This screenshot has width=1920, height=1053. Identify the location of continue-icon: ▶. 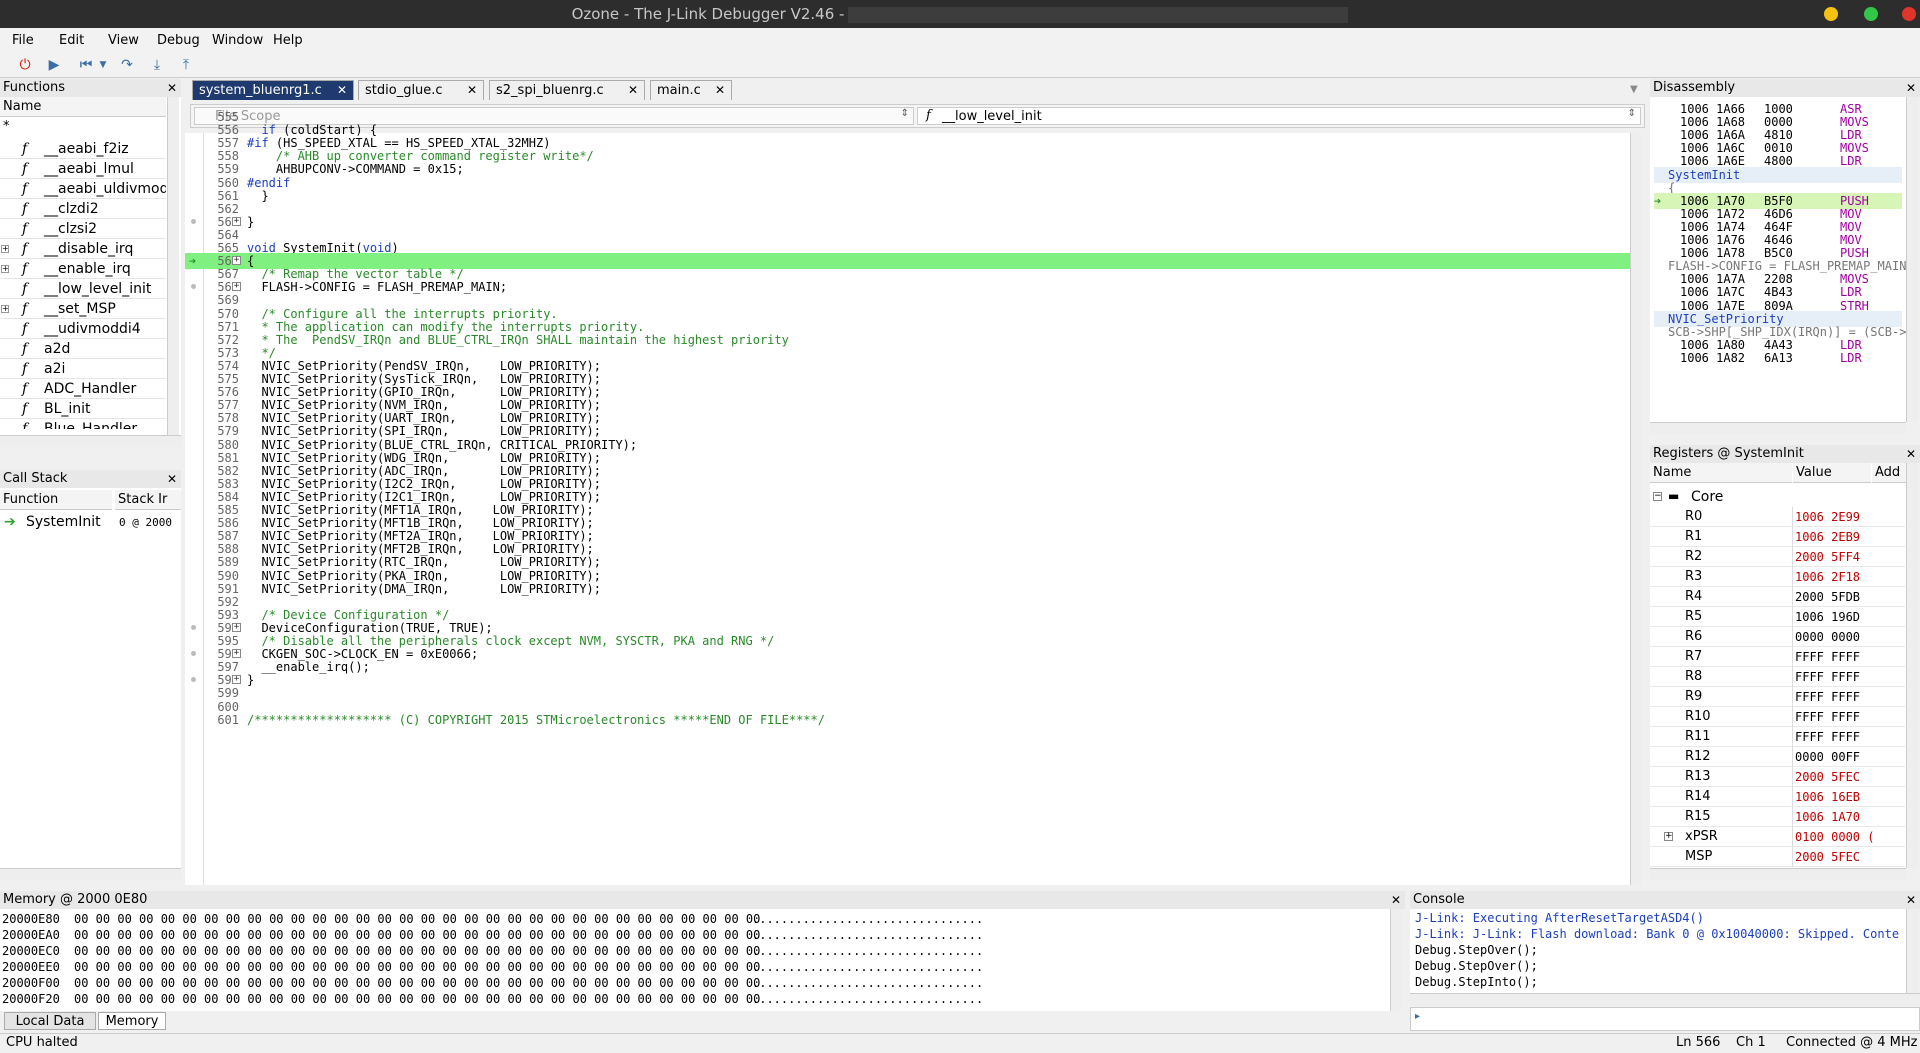
(54, 65).